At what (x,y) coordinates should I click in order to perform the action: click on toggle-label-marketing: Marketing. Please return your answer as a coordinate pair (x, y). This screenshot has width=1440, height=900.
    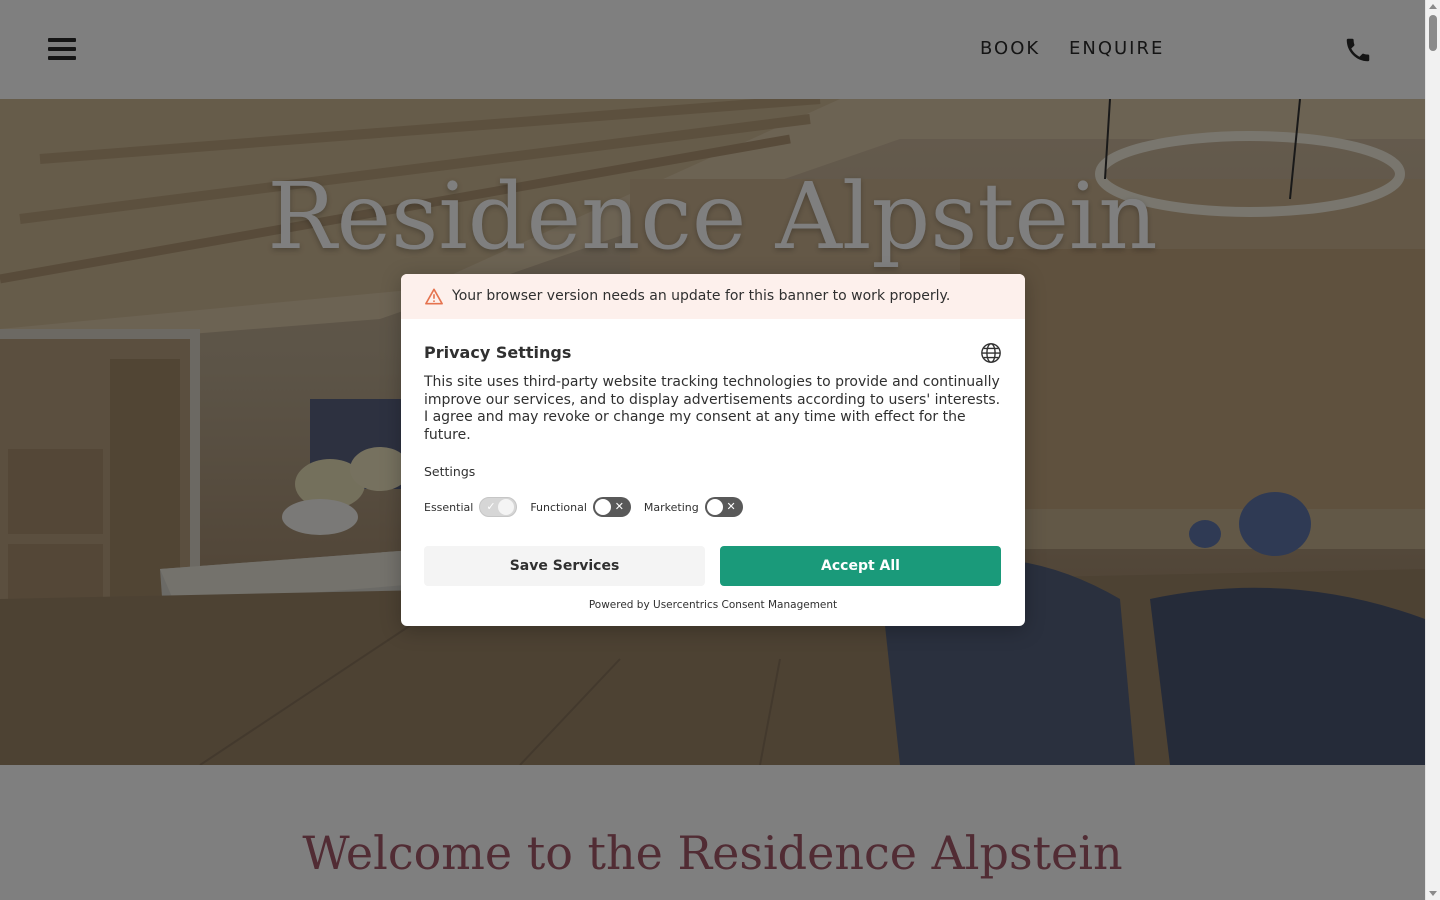
    Looking at the image, I should click on (671, 507).